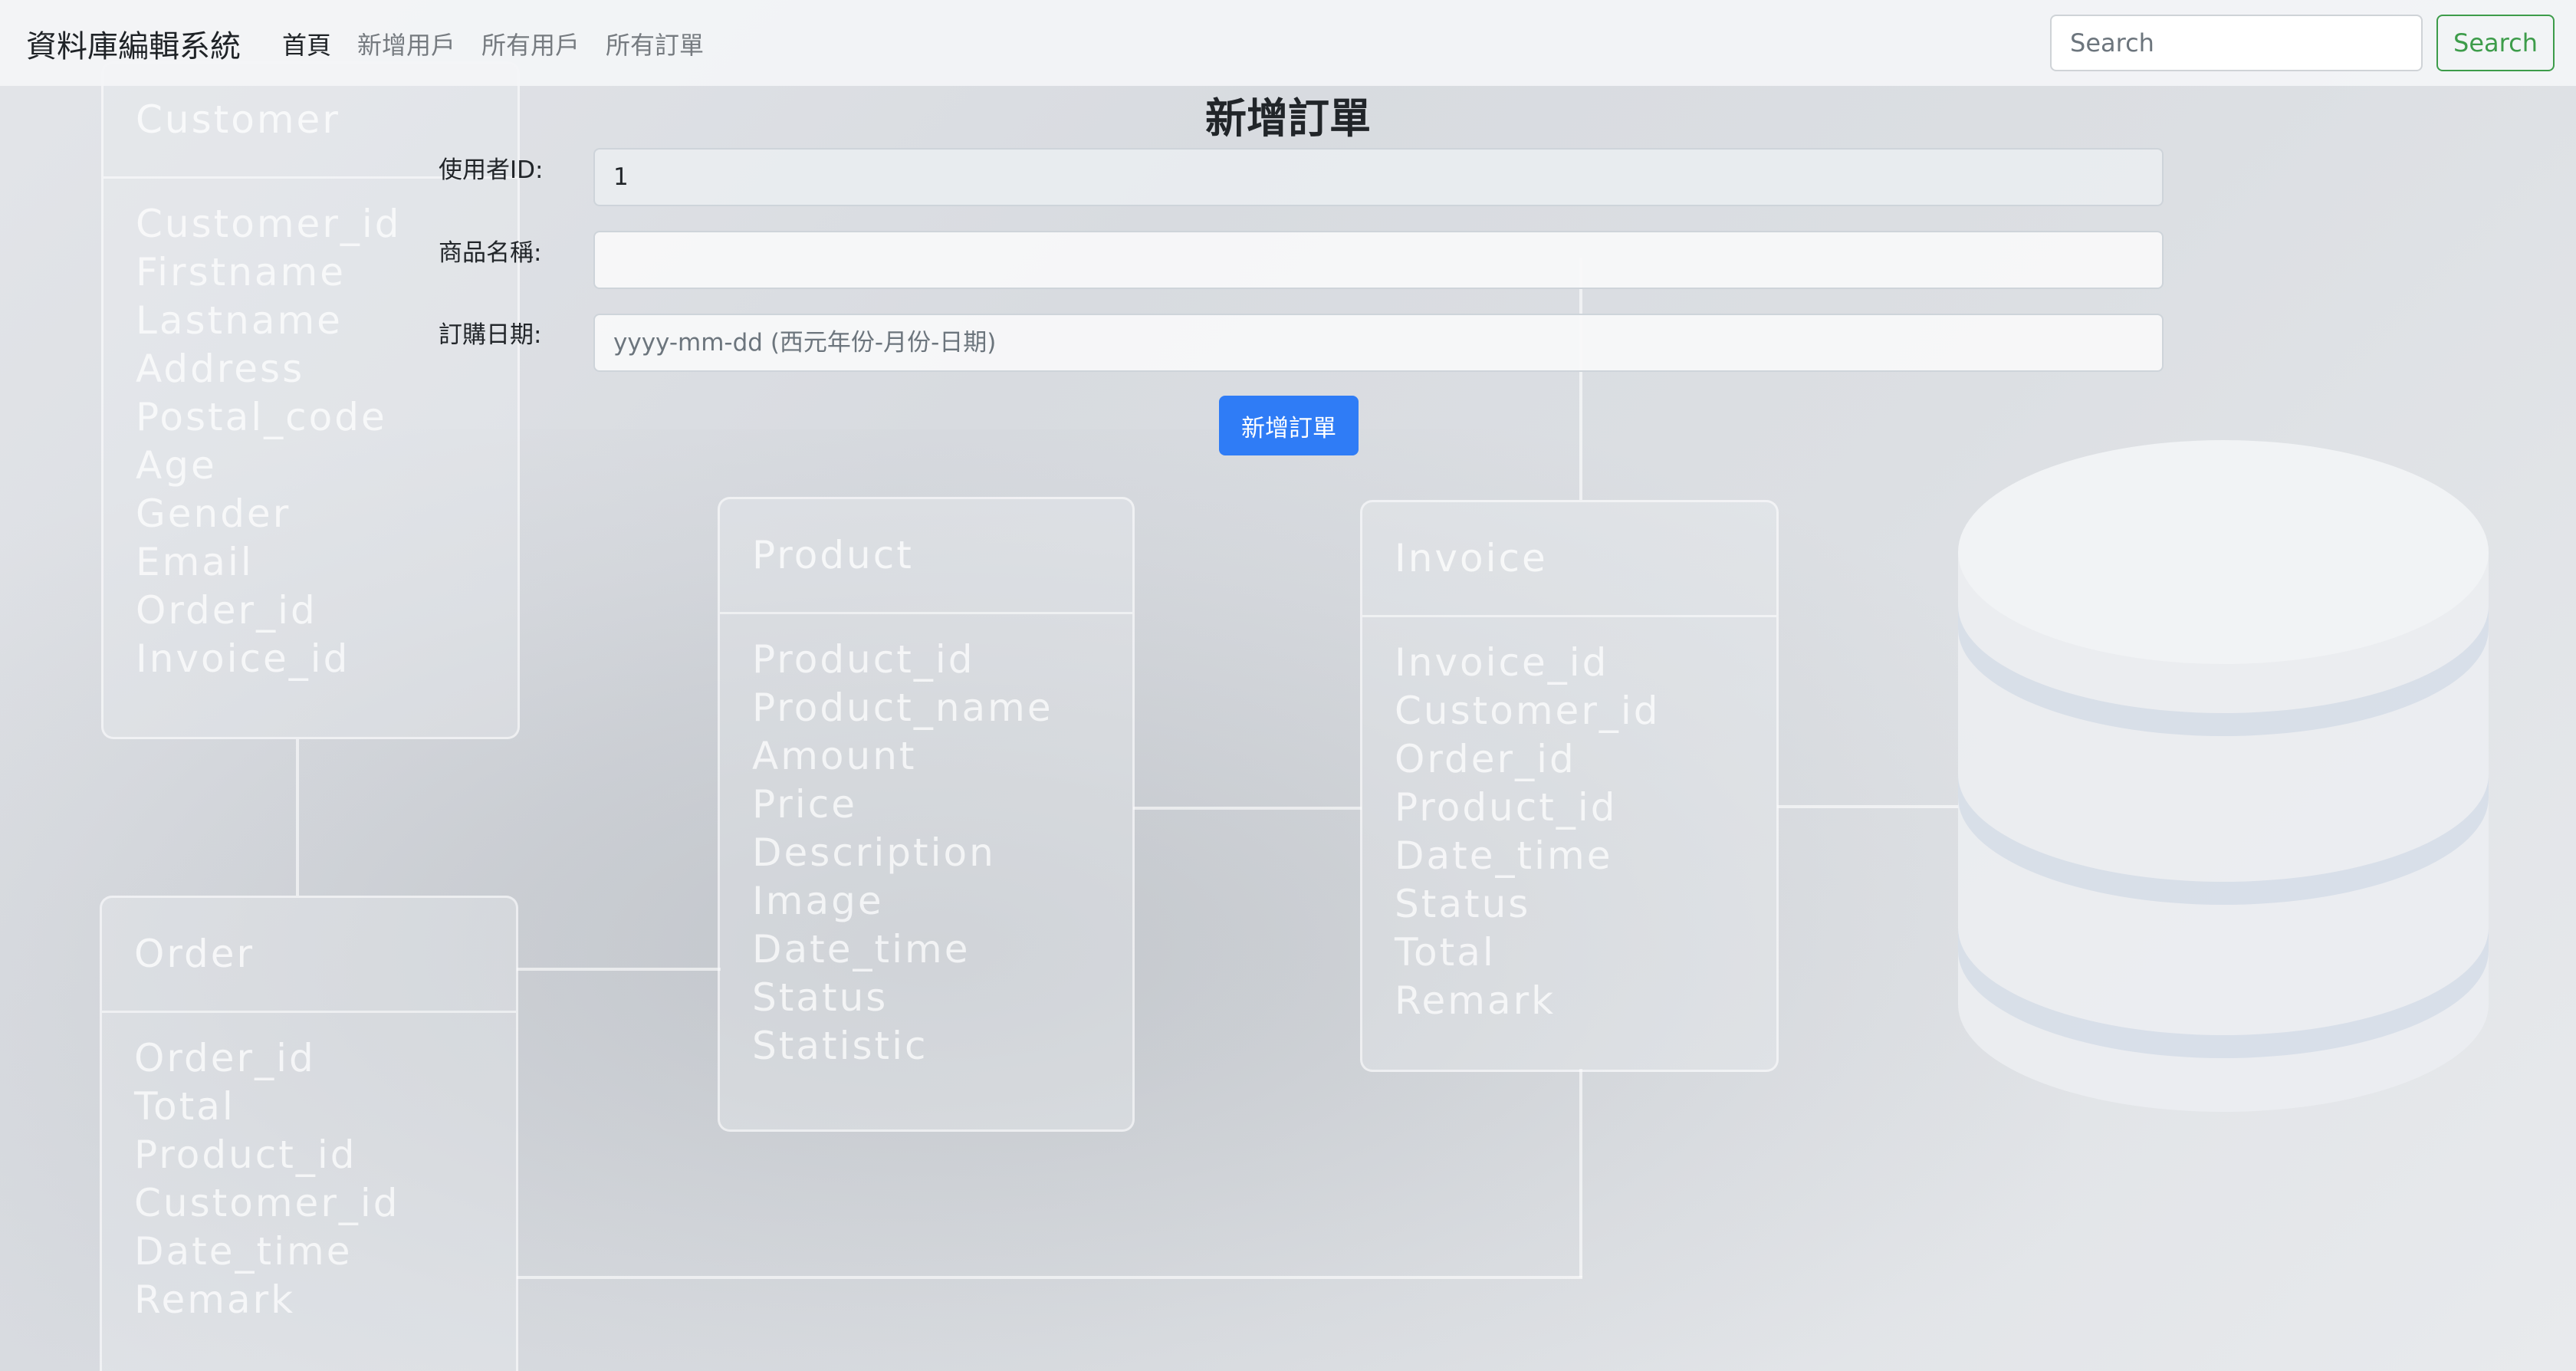  What do you see at coordinates (406, 43) in the screenshot?
I see `nav-link-add-user: 新增用戶` at bounding box center [406, 43].